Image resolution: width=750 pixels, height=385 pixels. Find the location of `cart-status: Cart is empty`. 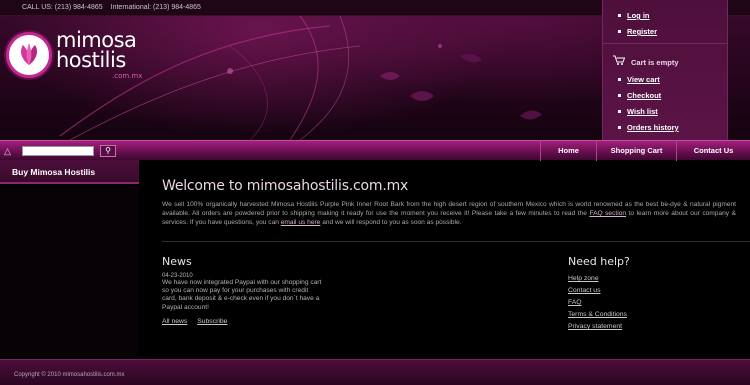

cart-status: Cart is empty is located at coordinates (670, 62).